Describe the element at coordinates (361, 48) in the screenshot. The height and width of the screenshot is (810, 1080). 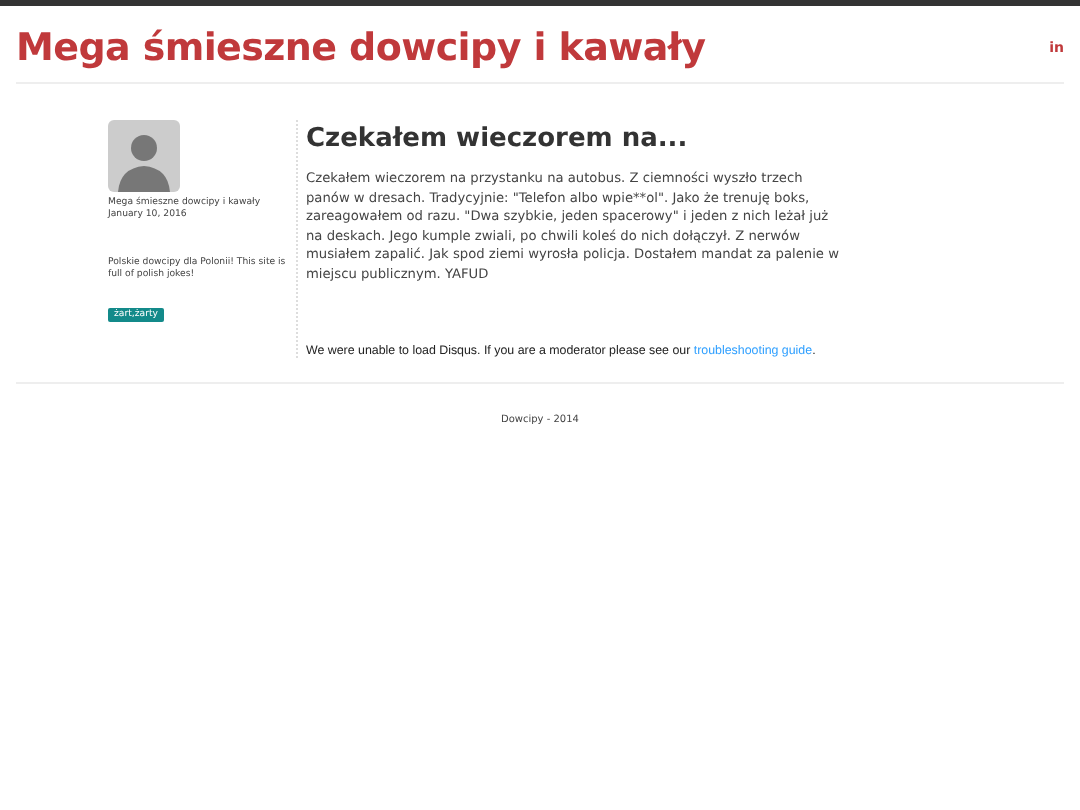
I see `site-title: Mega śmieszne dowcipy i kawały` at that location.